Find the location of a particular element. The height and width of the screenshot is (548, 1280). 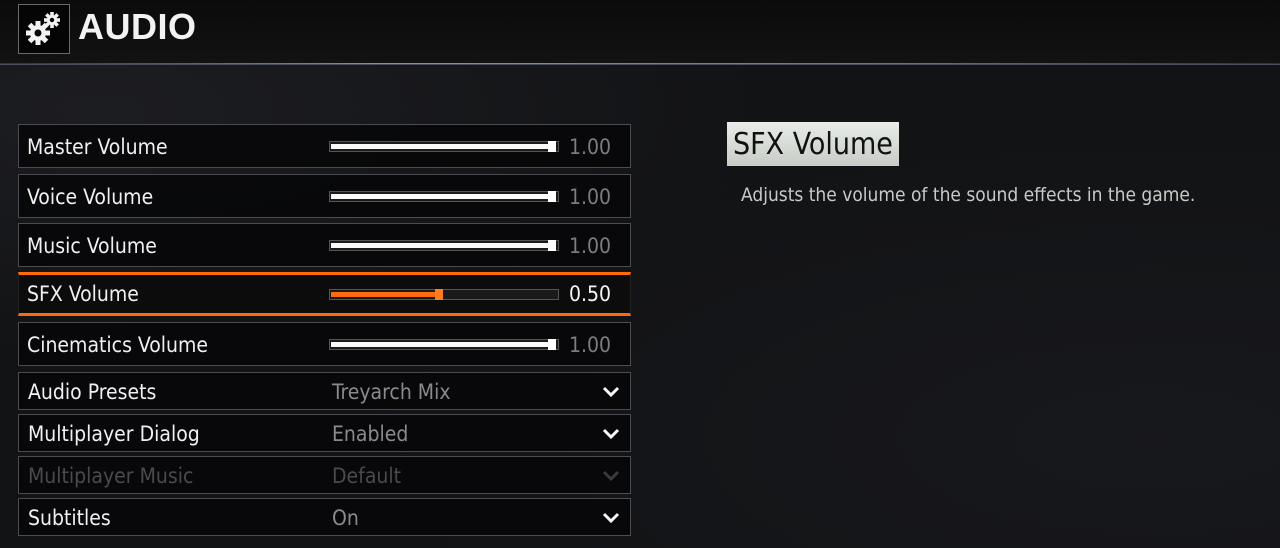

slider-value: 0.50 is located at coordinates (590, 294).